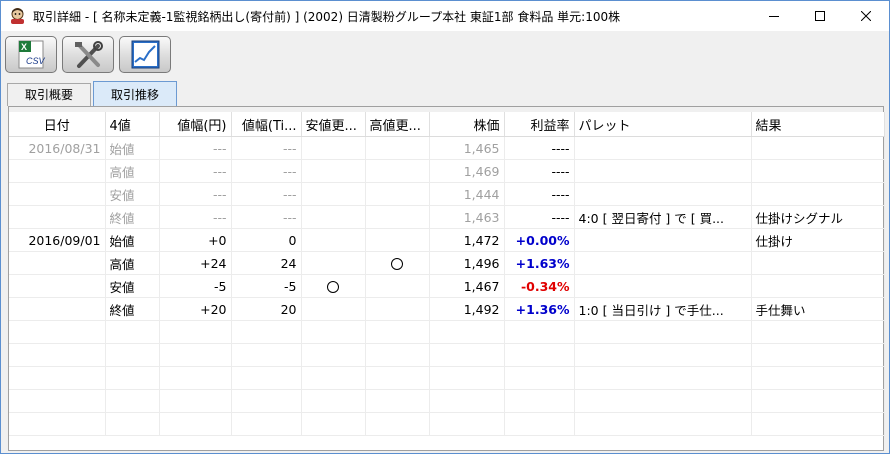 The image size is (890, 454). What do you see at coordinates (266, 171) in the screenshot?
I see `cell-range-tick: ---` at bounding box center [266, 171].